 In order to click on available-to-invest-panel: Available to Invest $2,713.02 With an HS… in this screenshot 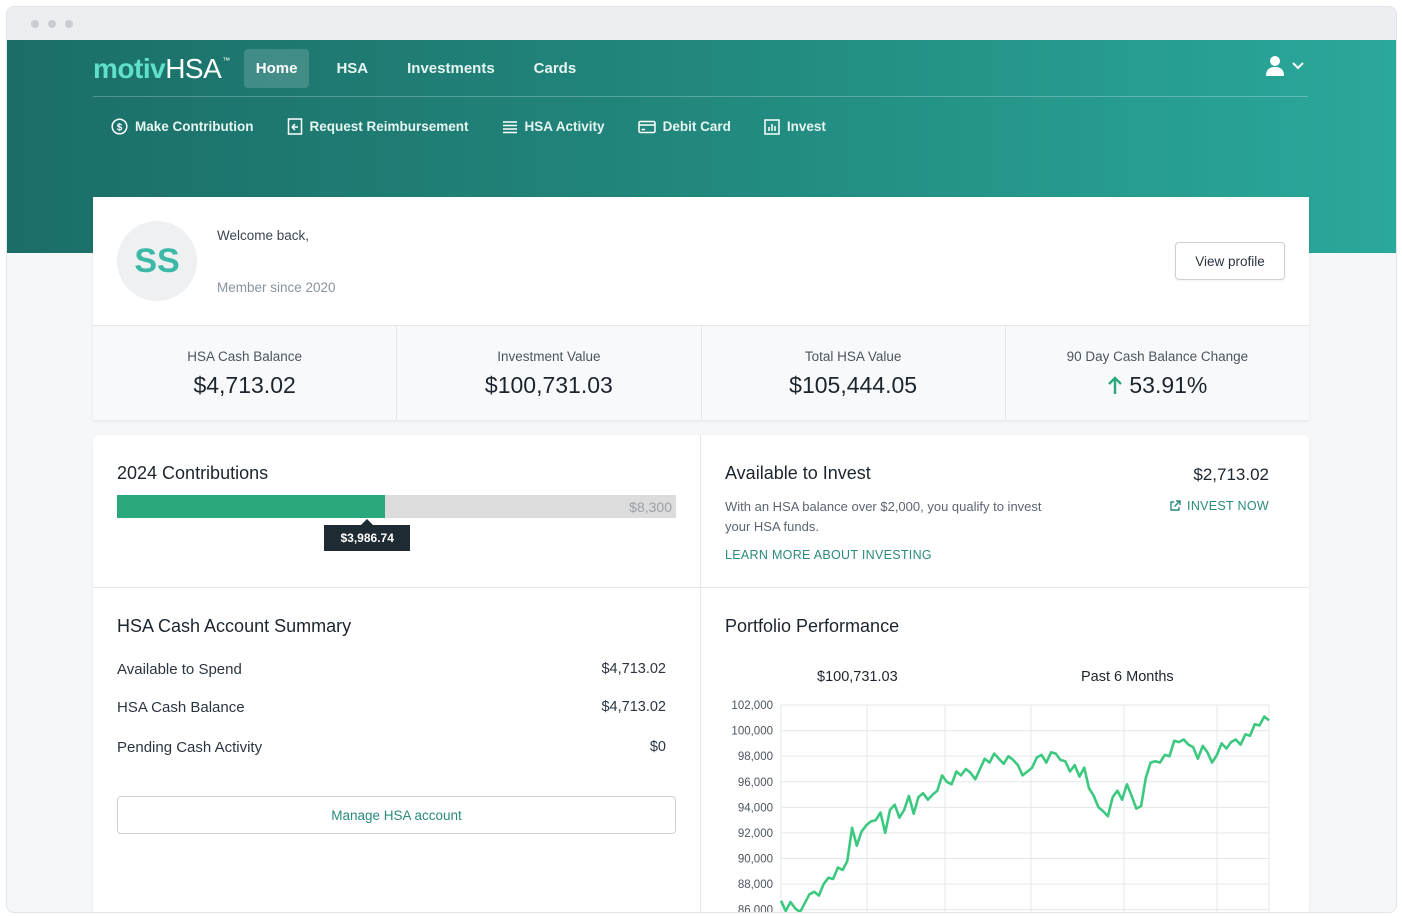, I will do `click(1005, 511)`.